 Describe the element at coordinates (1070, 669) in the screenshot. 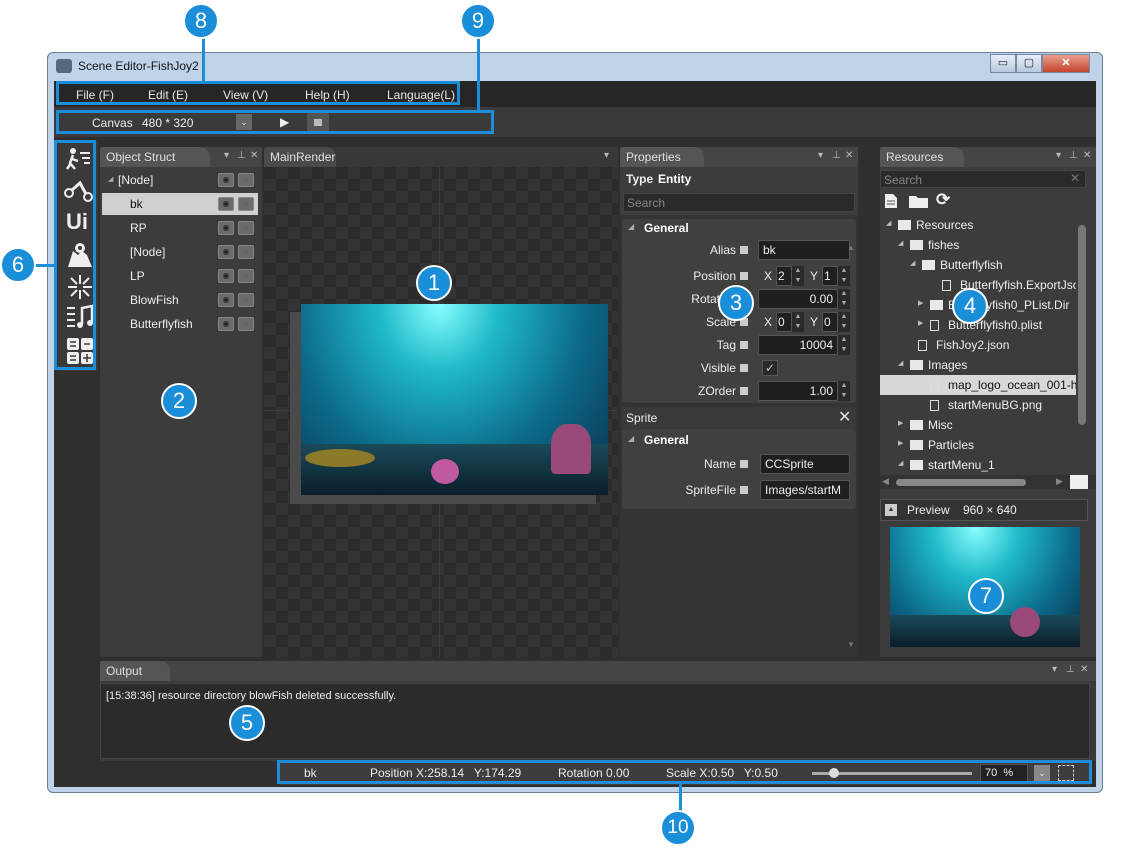

I see `out-pin-icon: ⊥` at that location.